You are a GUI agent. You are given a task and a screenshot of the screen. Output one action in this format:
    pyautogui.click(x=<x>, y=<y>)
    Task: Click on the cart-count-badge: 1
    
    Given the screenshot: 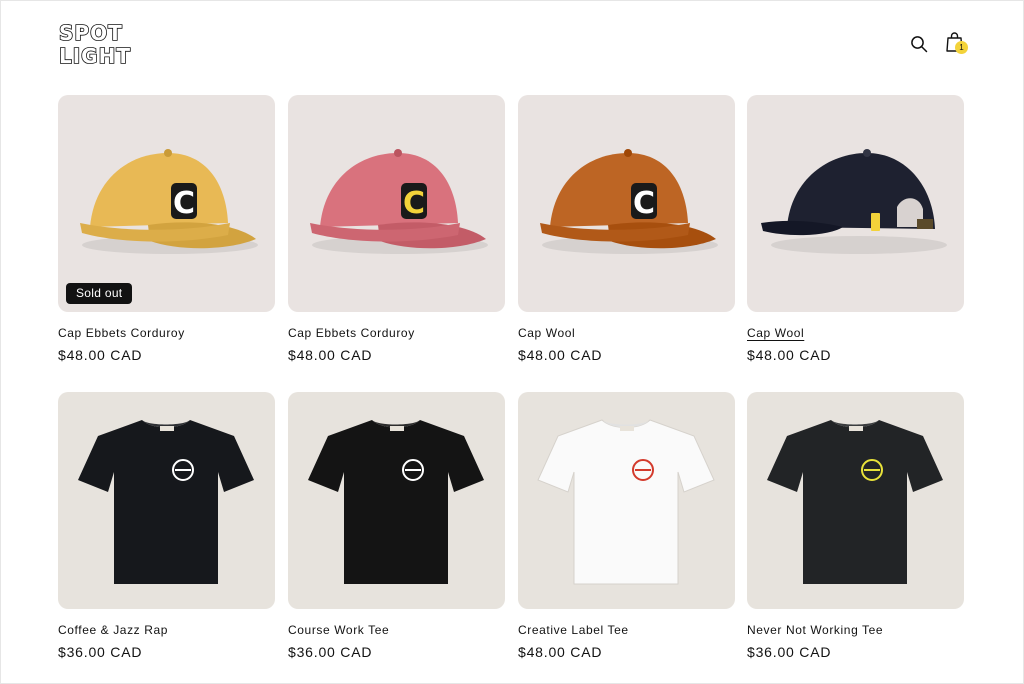 What is the action you would take?
    pyautogui.click(x=961, y=47)
    